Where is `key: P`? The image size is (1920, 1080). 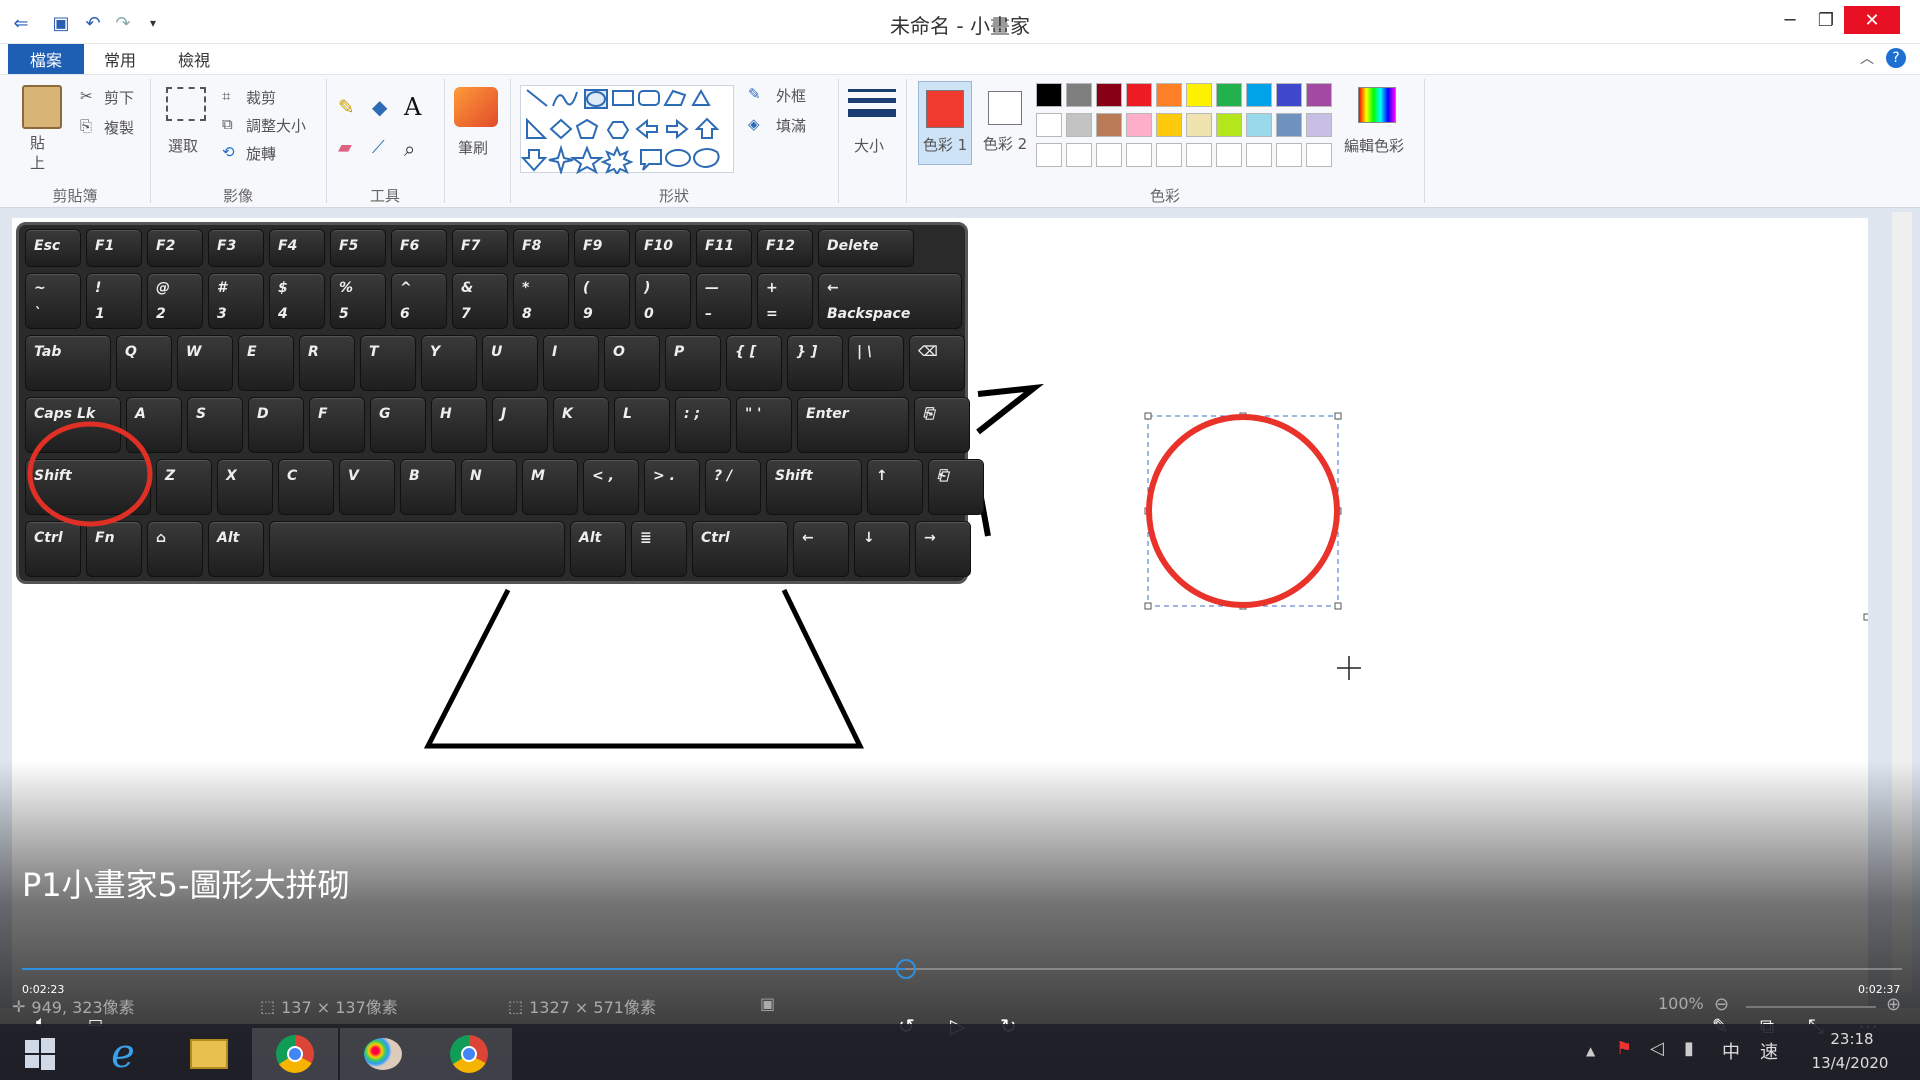 key: P is located at coordinates (693, 363).